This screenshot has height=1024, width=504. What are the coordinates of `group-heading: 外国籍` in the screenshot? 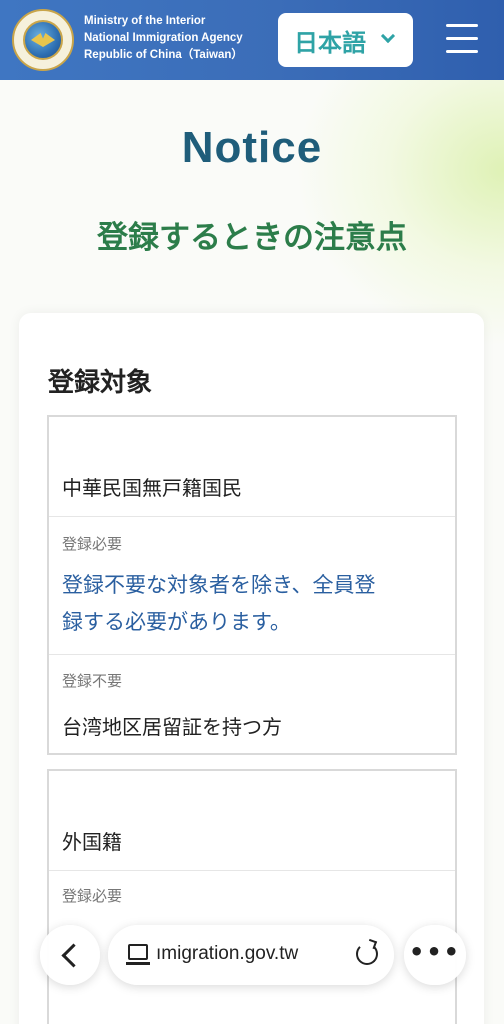 It's located at (92, 842).